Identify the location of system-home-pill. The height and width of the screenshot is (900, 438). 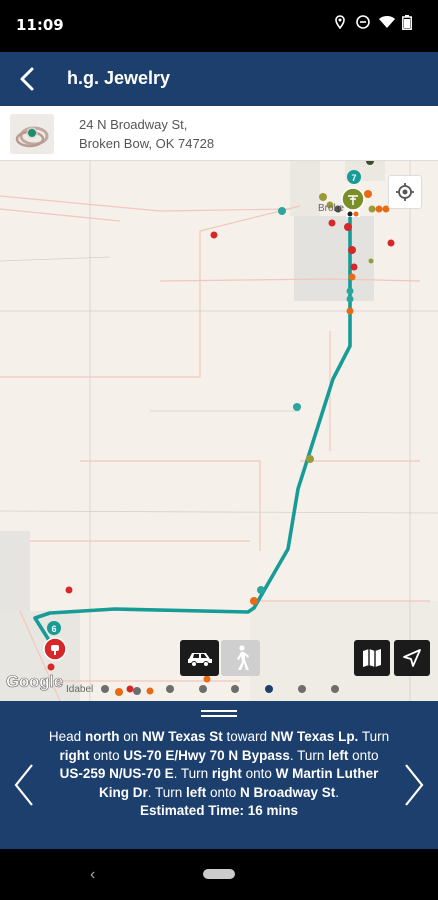
(219, 874).